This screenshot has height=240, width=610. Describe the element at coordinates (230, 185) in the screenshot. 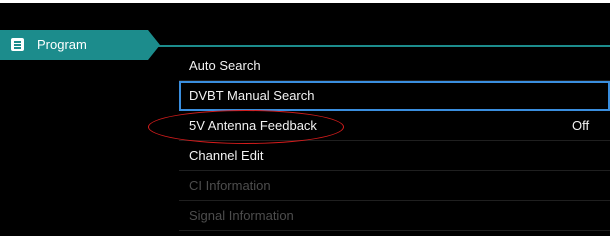

I see `menu-item-label: CI Information` at that location.